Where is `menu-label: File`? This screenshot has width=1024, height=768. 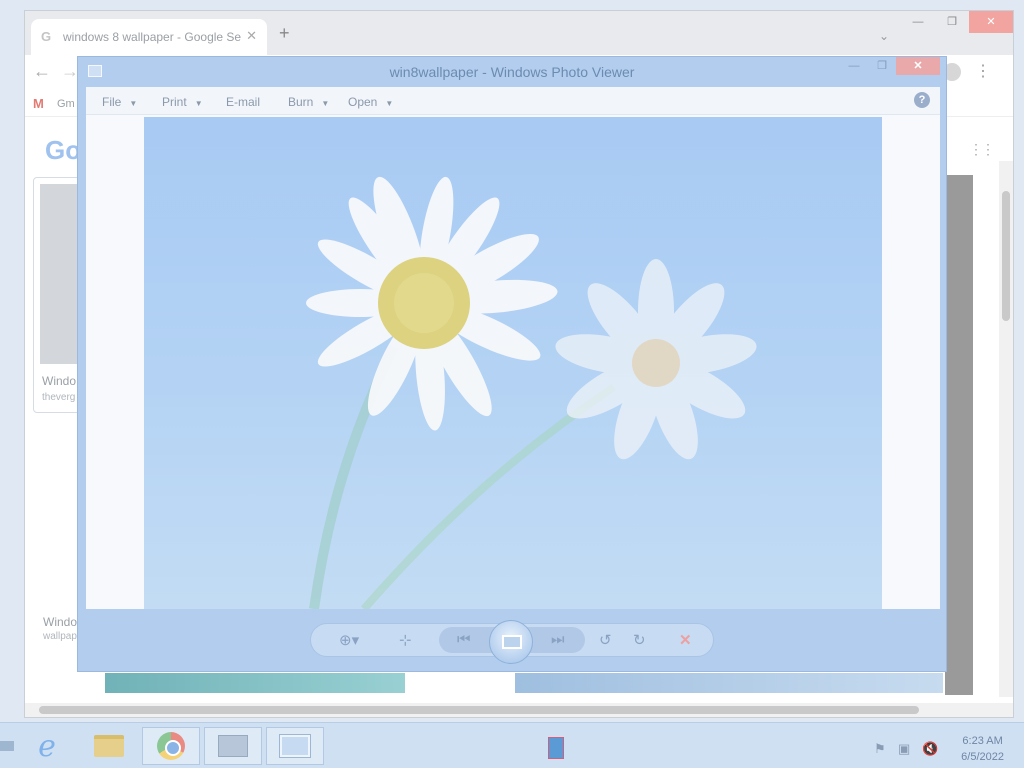
menu-label: File is located at coordinates (112, 102).